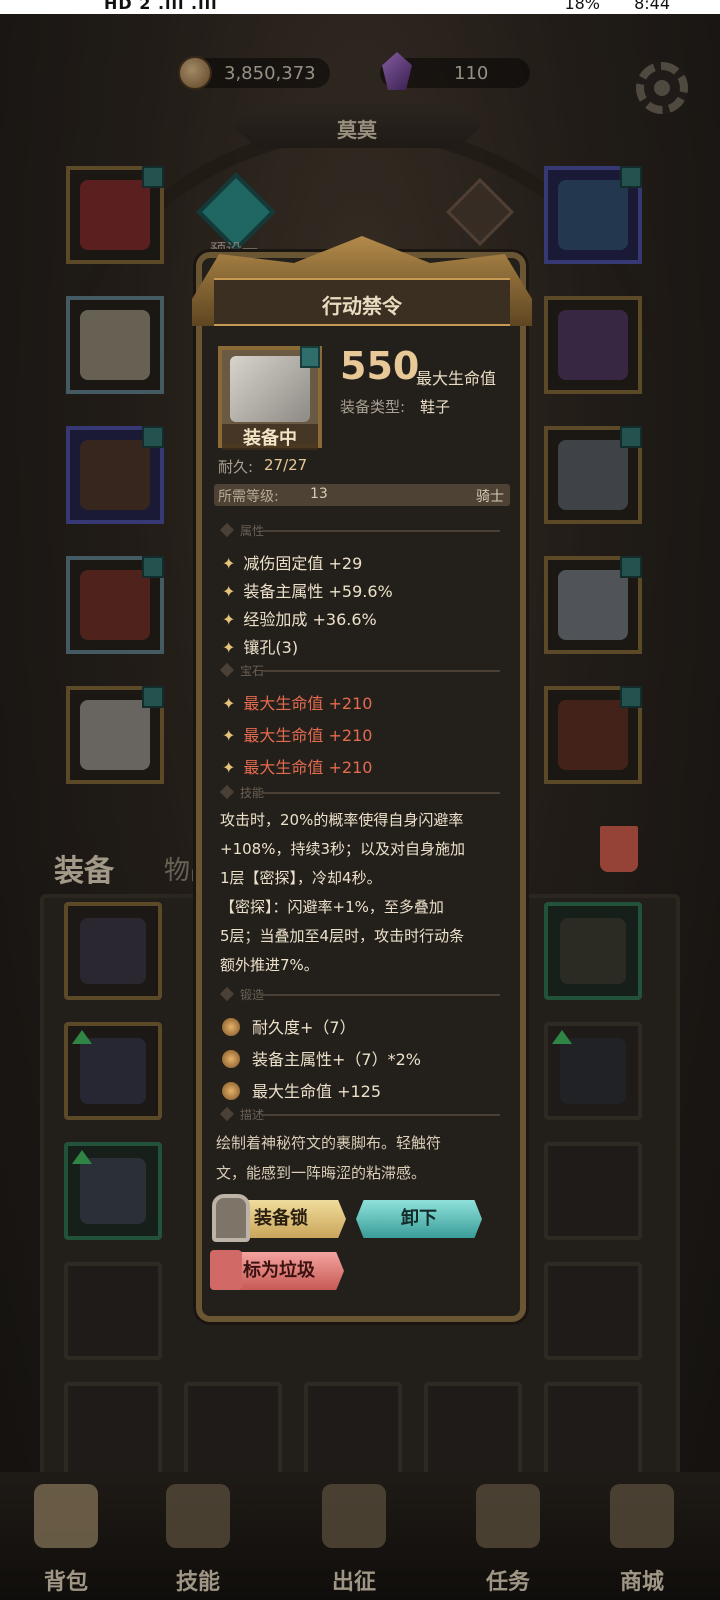  Describe the element at coordinates (342, 820) in the screenshot. I see `skill-line: 攻击时，20%的概率使得自身闪避率` at that location.